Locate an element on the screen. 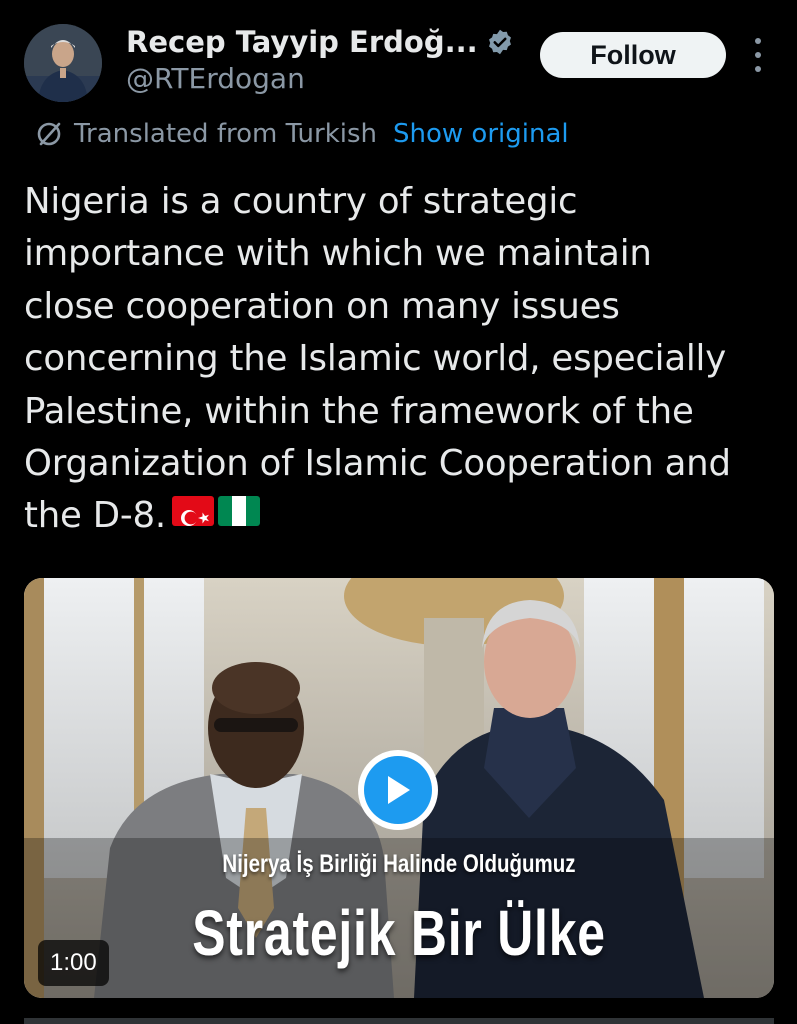 This screenshot has width=797, height=1024. tweet-line: close cooperation on many issues is located at coordinates (322, 306).